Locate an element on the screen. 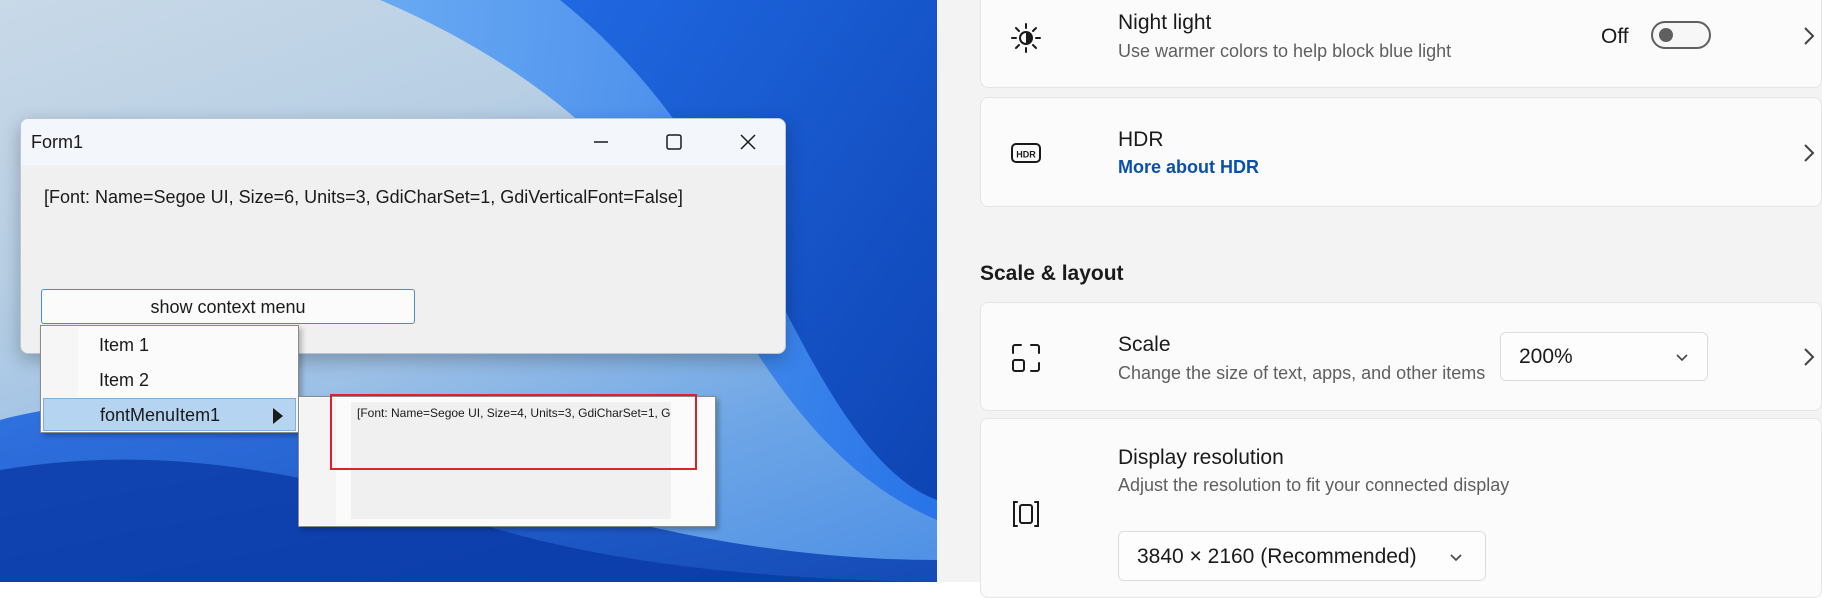  hdr-card: HDR HDR More about HDR is located at coordinates (1401, 152).